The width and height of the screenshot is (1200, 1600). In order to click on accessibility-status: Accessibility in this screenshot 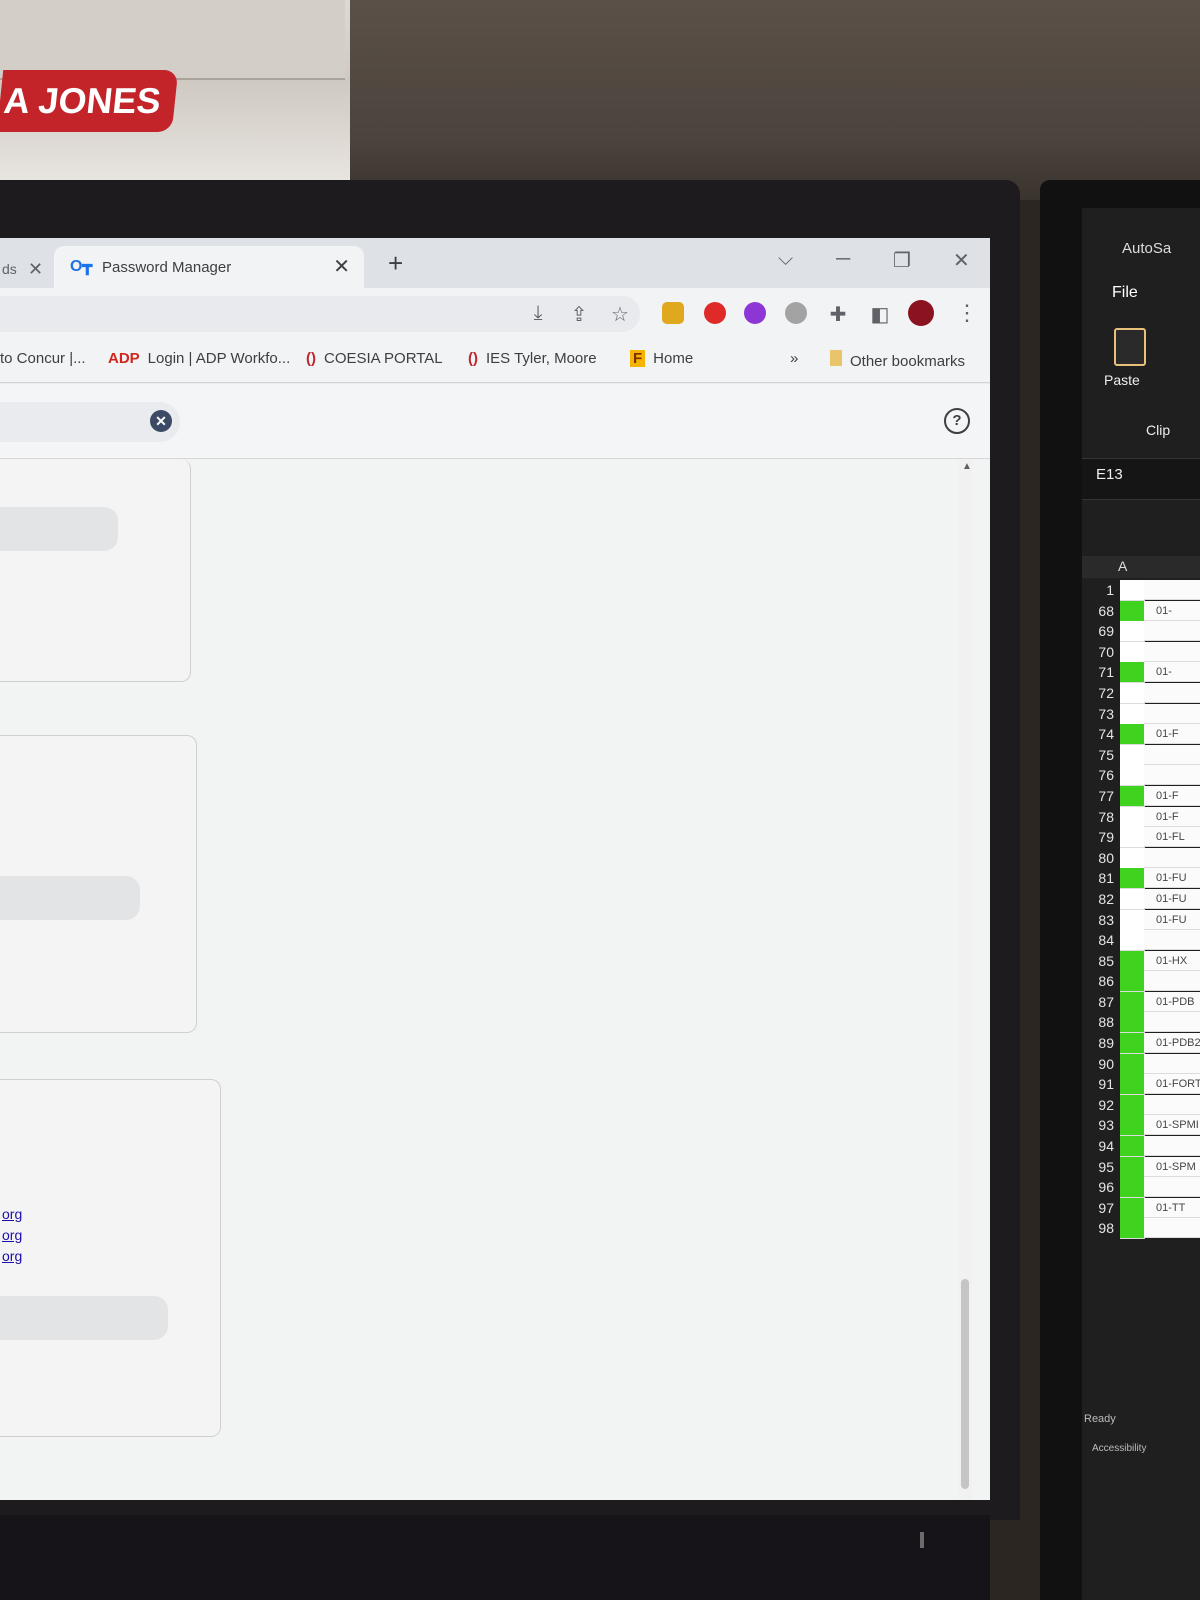, I will do `click(1119, 1448)`.